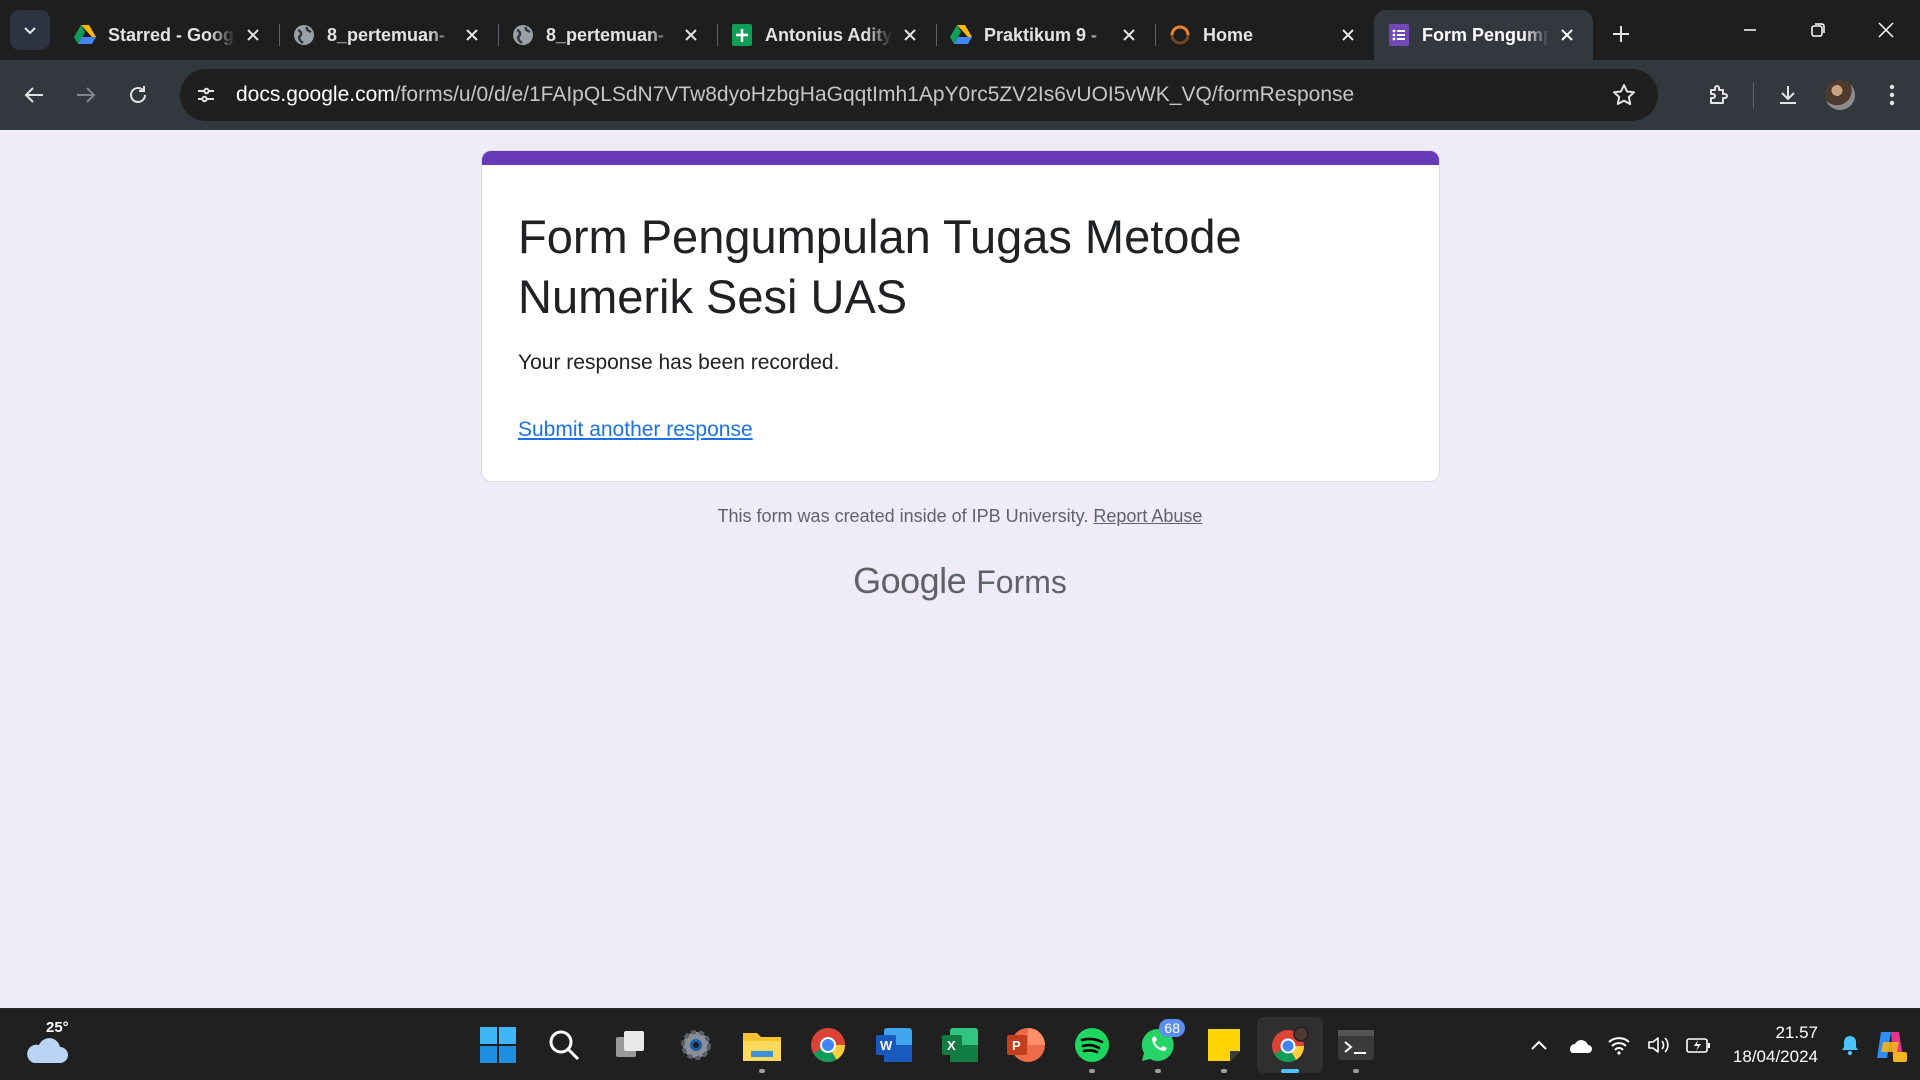  Describe the element at coordinates (1021, 582) in the screenshot. I see `brand-forms: Forms` at that location.